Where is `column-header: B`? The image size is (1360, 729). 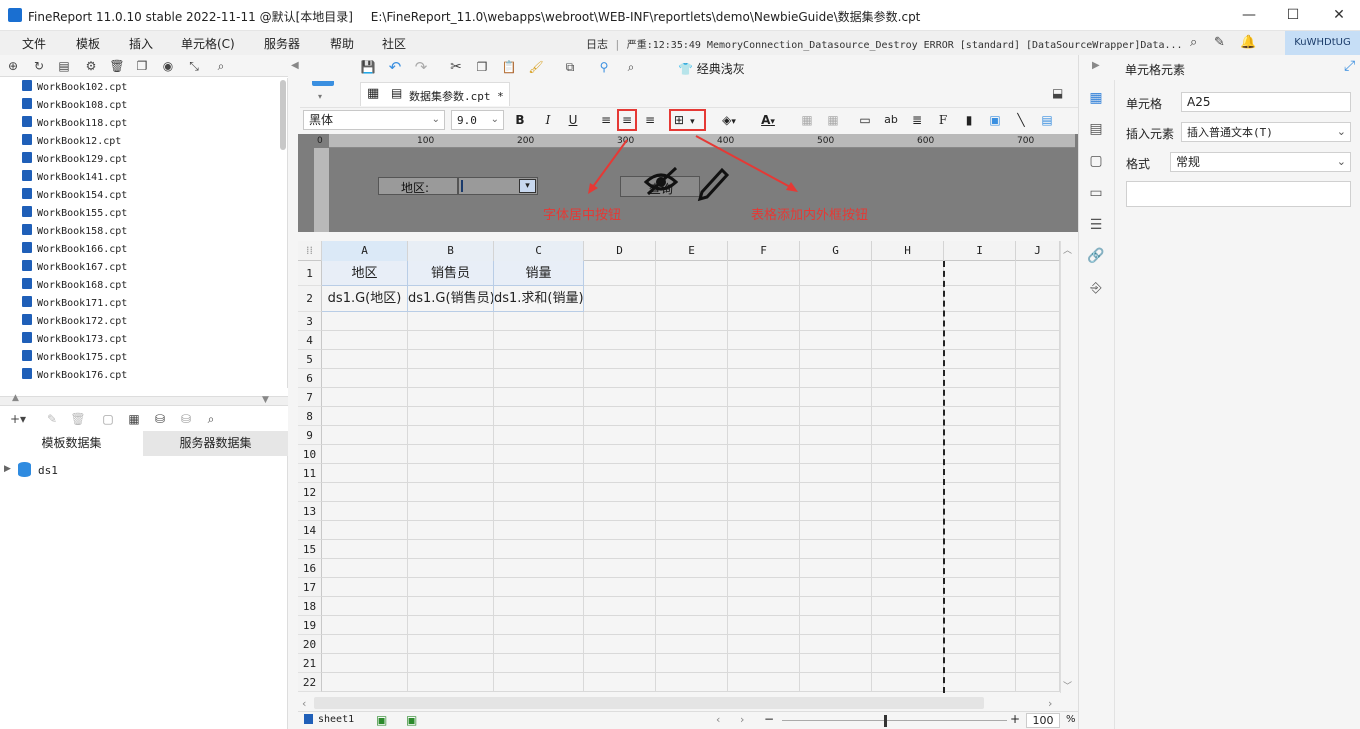
column-header: B is located at coordinates (451, 251).